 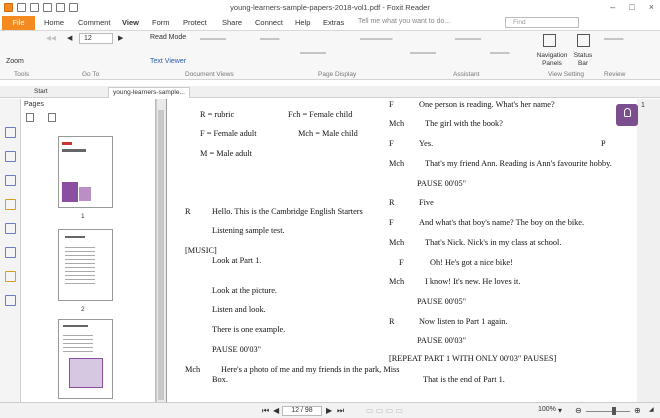 I want to click on page-indicator-input: 12 / 98, so click(x=302, y=411).